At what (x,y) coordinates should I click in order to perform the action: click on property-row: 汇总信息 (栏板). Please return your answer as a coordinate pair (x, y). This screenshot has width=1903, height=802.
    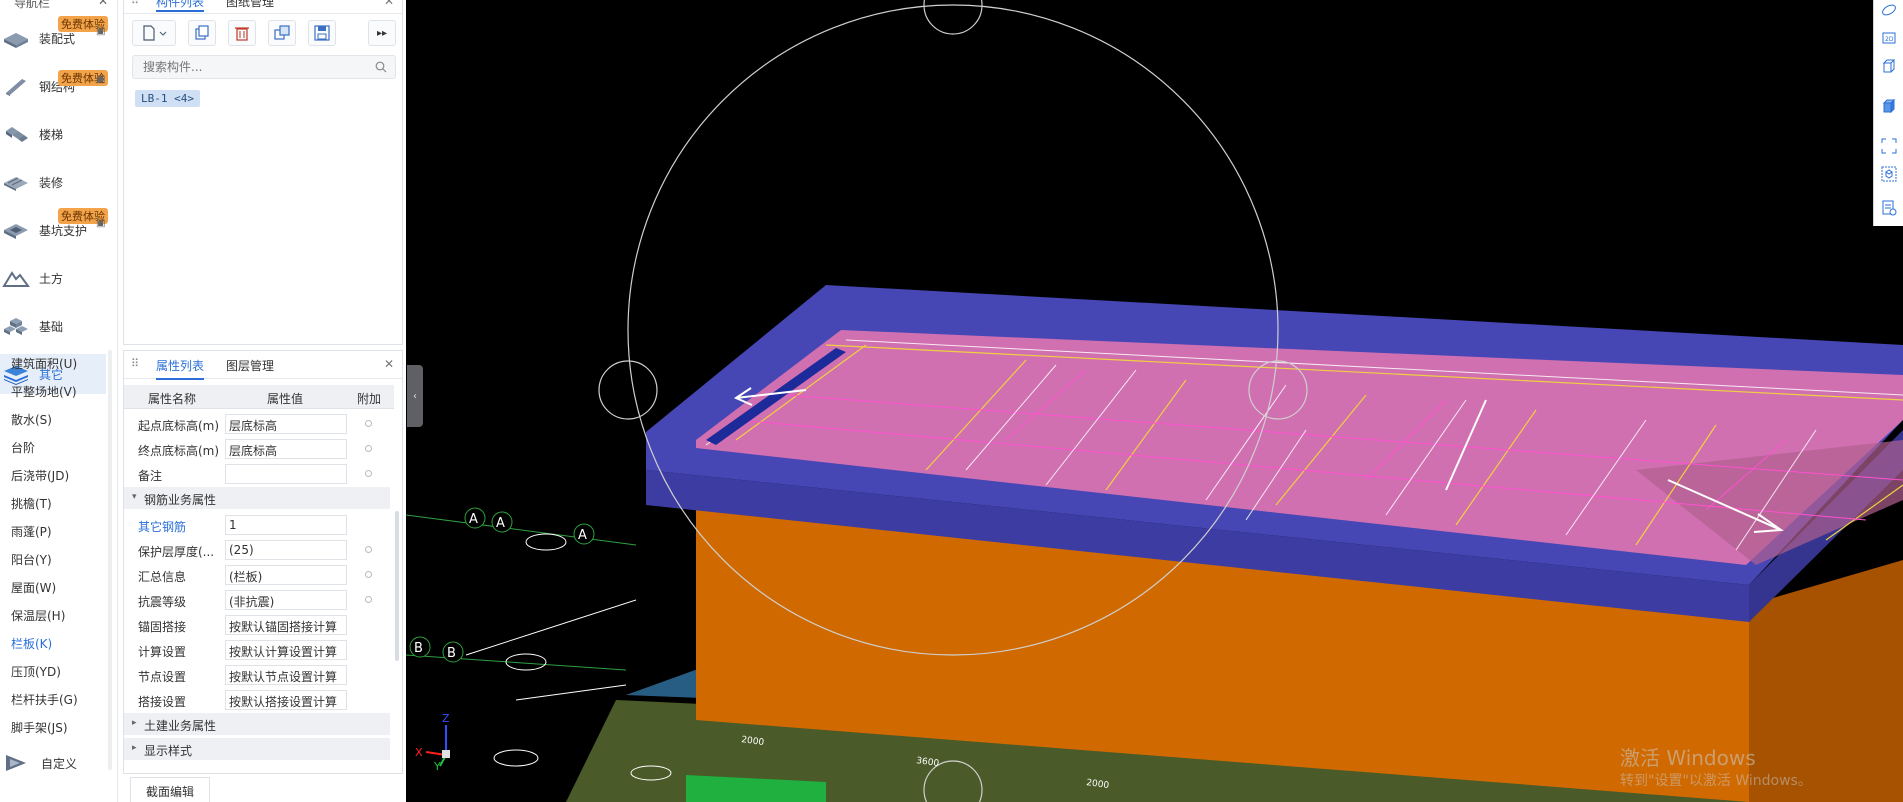
    Looking at the image, I should click on (259, 574).